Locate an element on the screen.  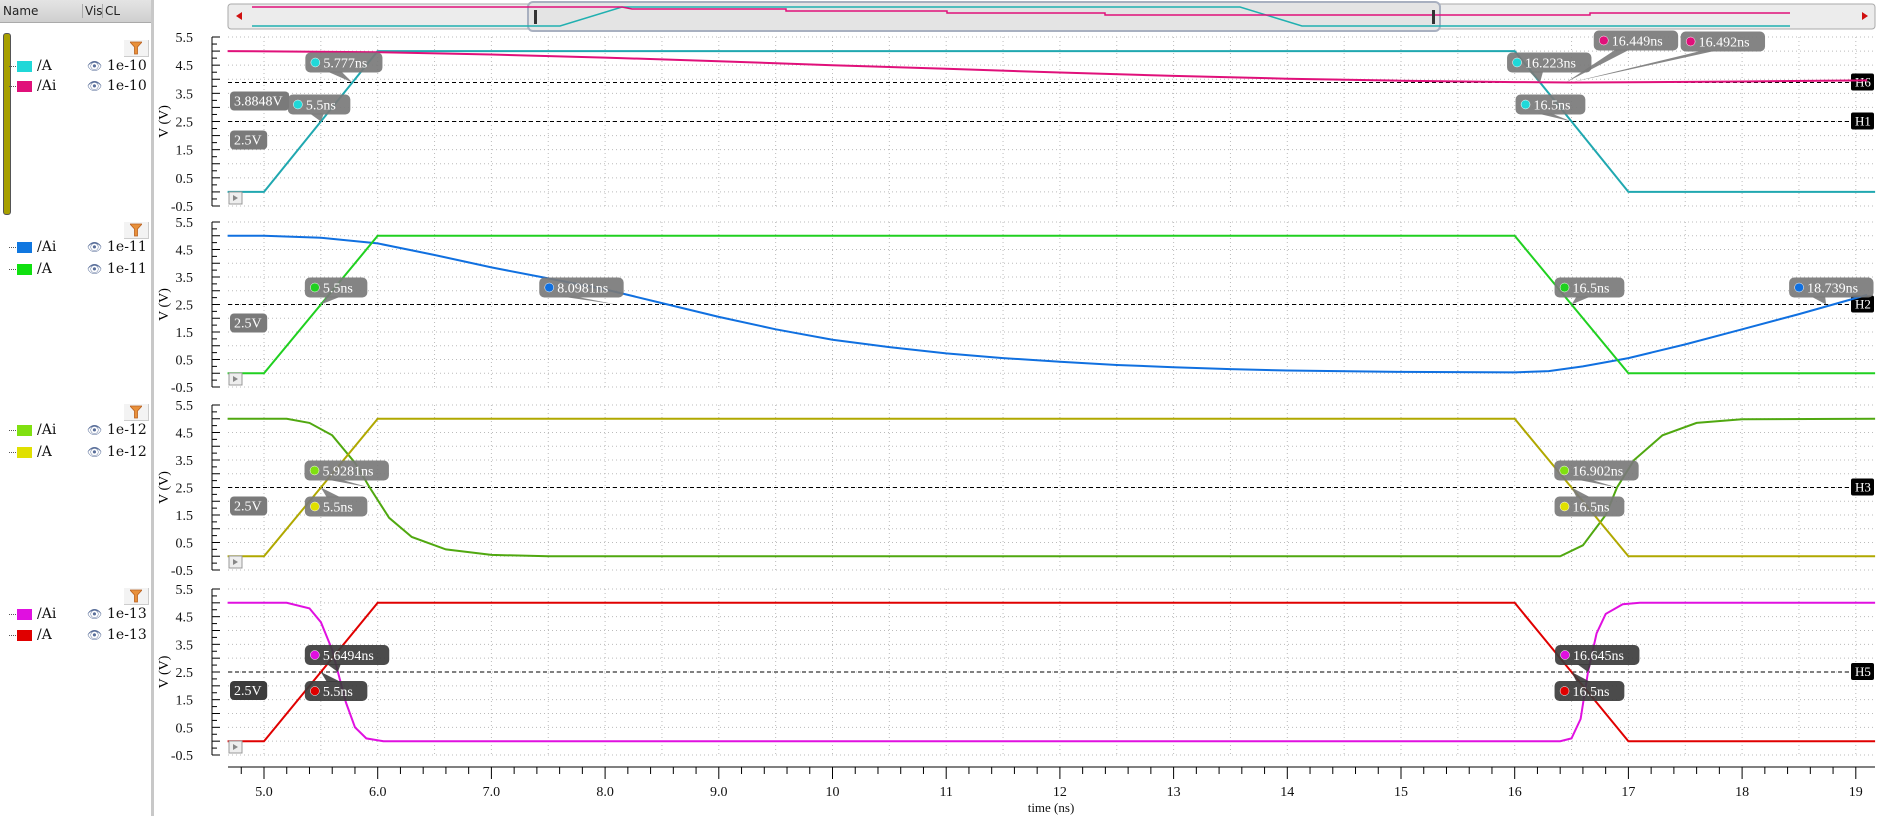
point-marker-bubble: 5.9281ns is located at coordinates (346, 474).